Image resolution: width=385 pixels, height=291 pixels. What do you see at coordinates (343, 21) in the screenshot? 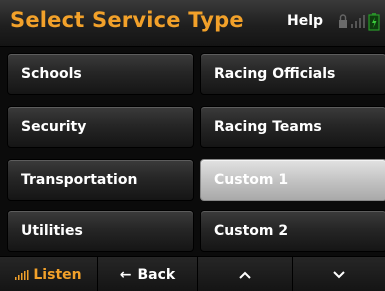
I see `lock-icon` at bounding box center [343, 21].